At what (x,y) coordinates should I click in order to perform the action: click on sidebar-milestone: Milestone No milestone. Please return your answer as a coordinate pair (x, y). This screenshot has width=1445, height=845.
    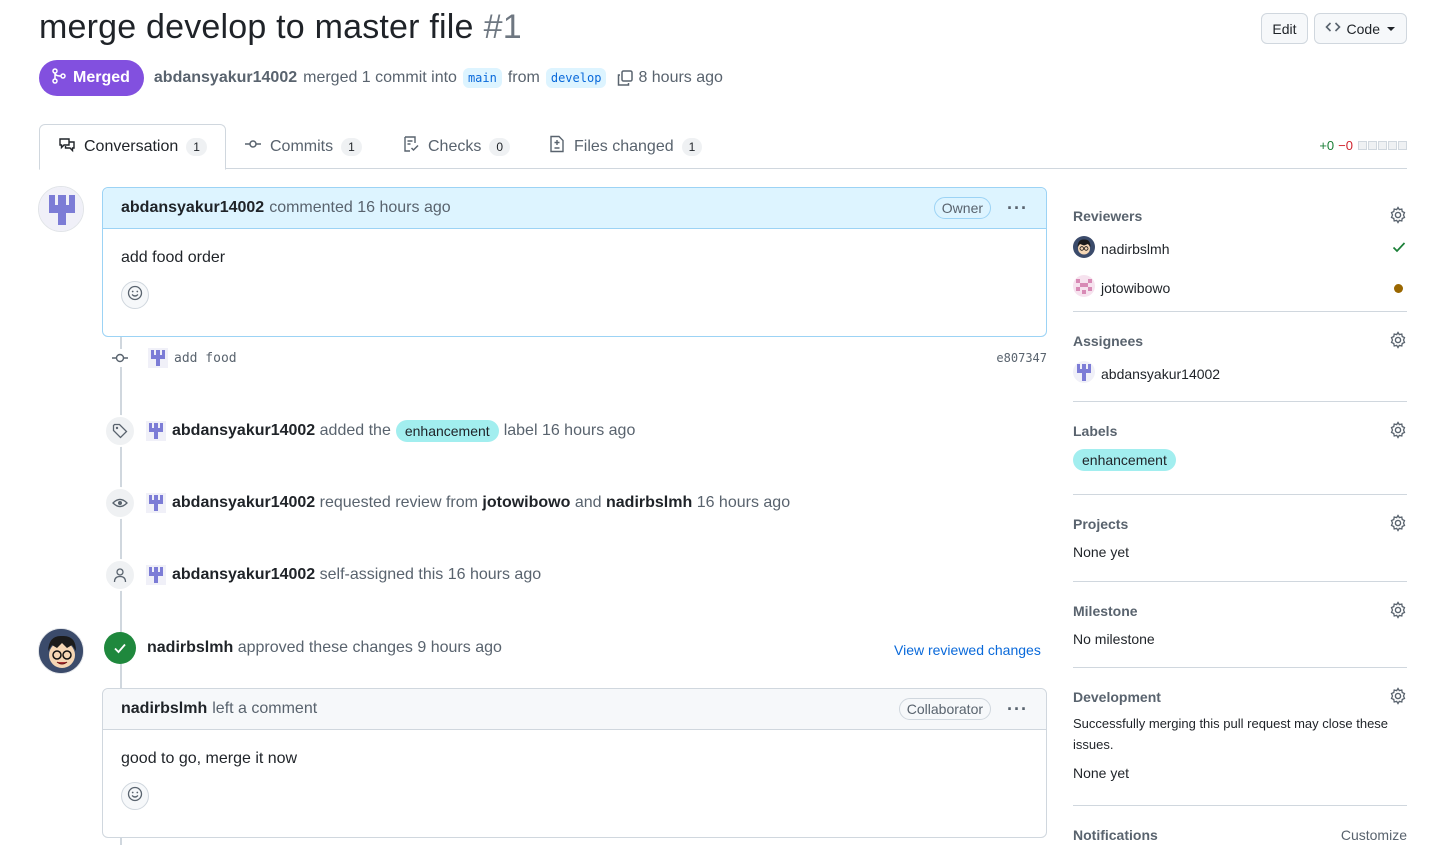
    Looking at the image, I should click on (1240, 634).